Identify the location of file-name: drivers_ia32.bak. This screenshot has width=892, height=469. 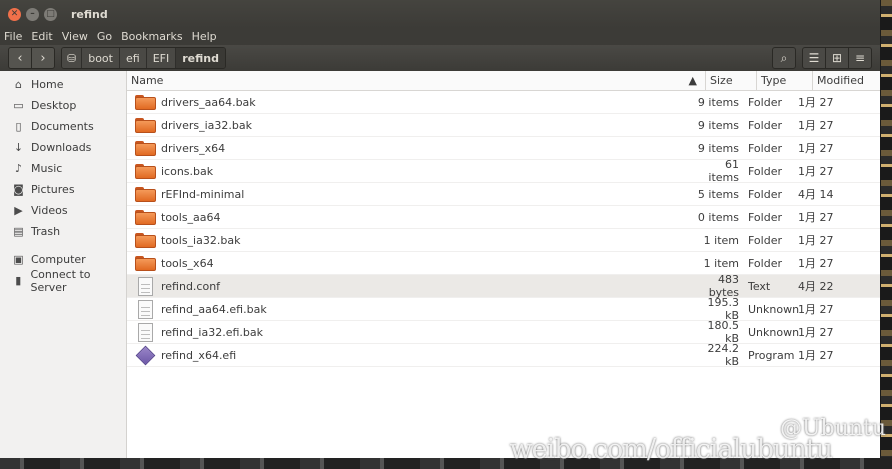
(206, 125).